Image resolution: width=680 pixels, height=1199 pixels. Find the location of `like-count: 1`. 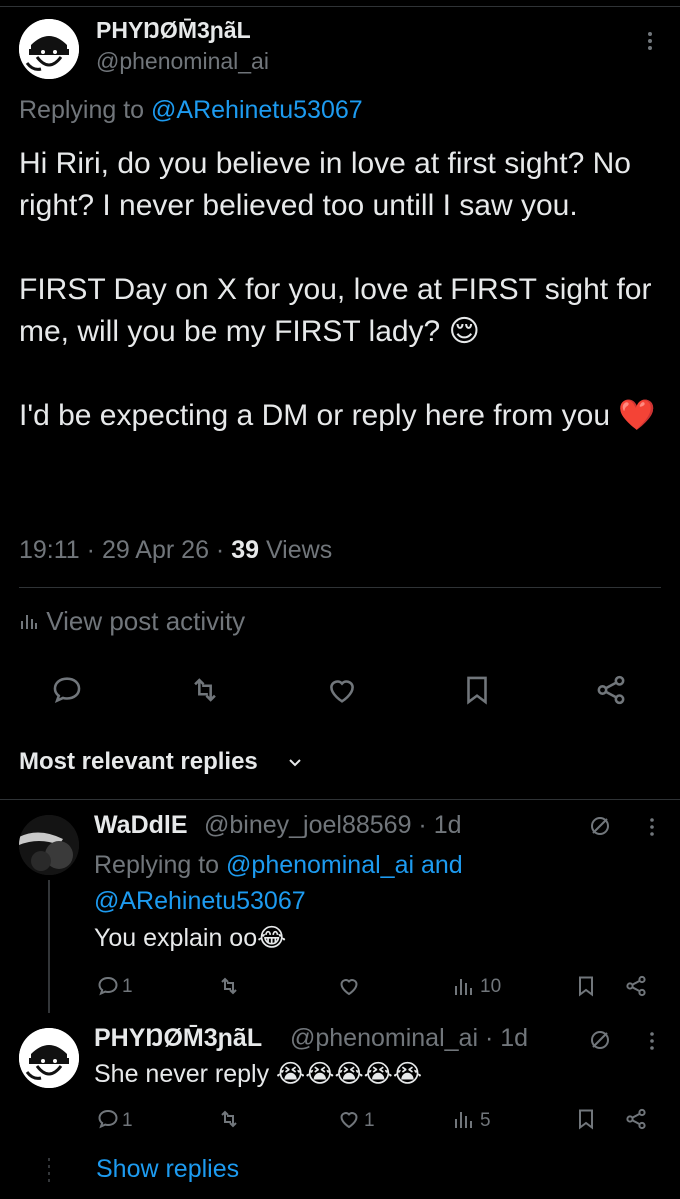

like-count: 1 is located at coordinates (369, 1120).